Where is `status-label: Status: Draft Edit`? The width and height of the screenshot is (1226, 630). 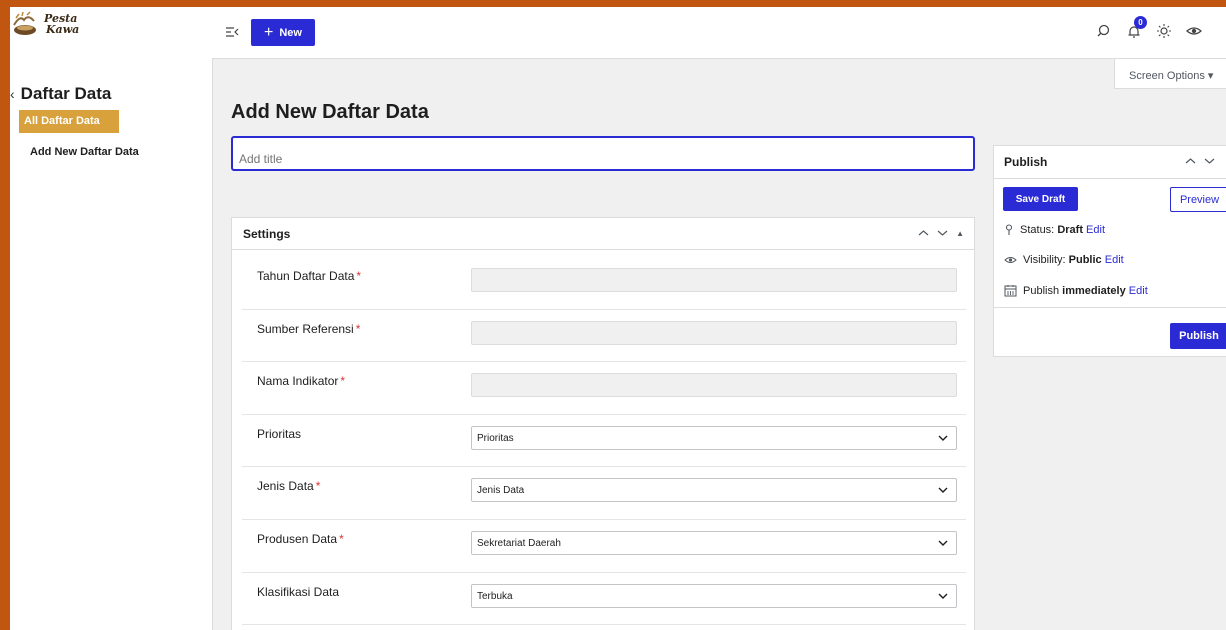 status-label: Status: Draft Edit is located at coordinates (1063, 230).